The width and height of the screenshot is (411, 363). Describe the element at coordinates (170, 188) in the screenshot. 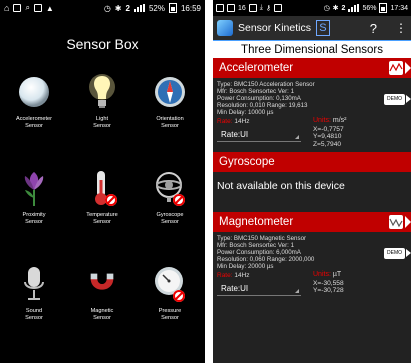

I see `gyroscope-icon` at that location.